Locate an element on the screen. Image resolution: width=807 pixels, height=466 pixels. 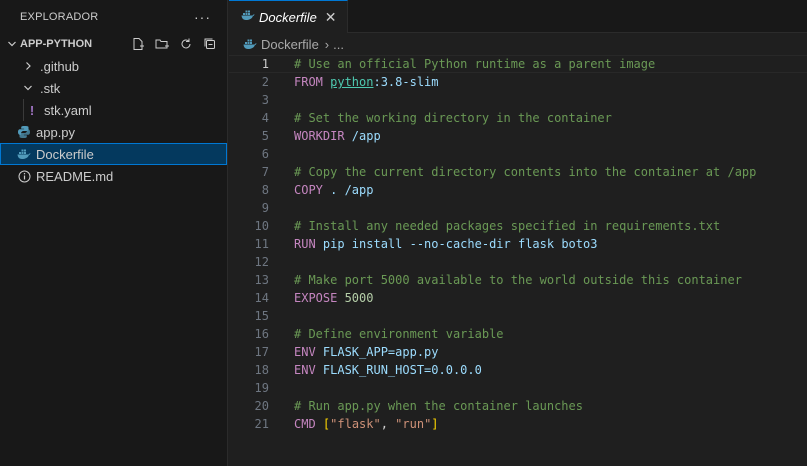
code-token: FLASK_APP=app.py is located at coordinates (380, 352).